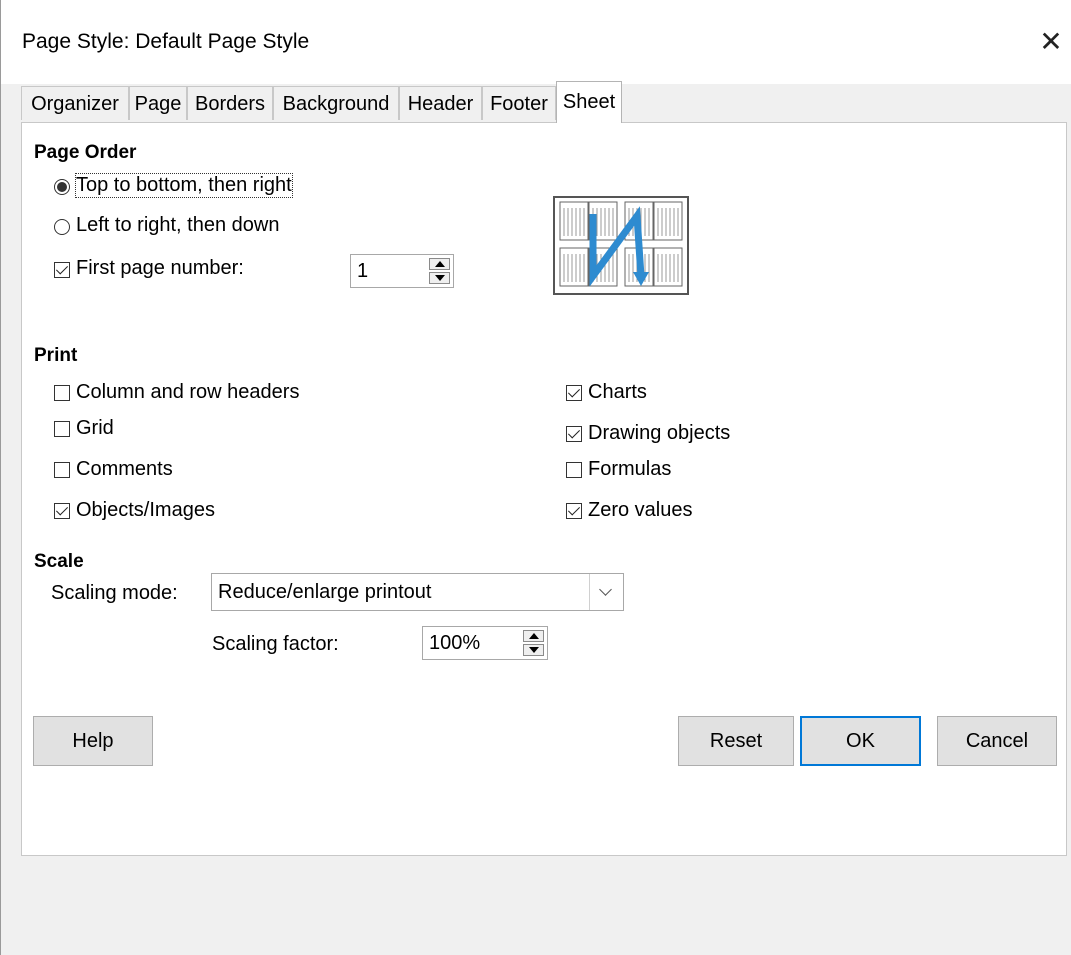  I want to click on tab-page: Page, so click(158, 103).